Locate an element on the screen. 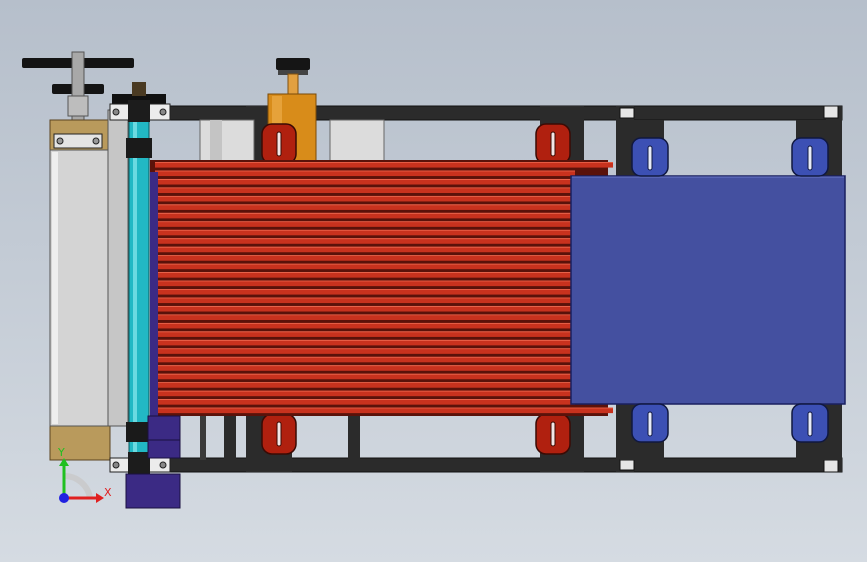 This screenshot has height=562, width=867. triad-arc is located at coordinates (78, 485).